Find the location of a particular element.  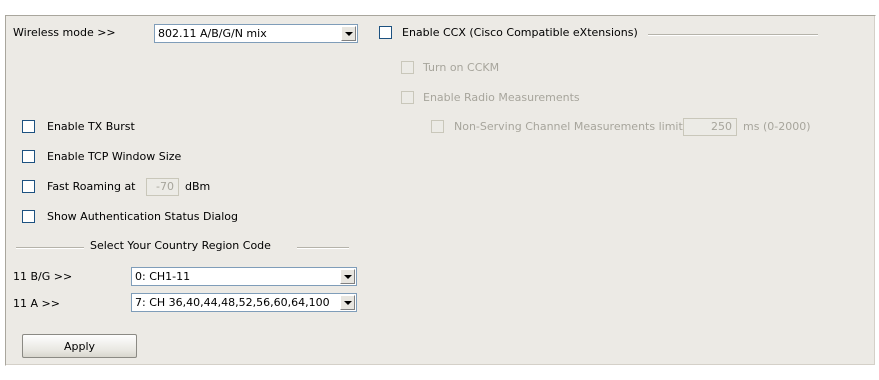

non-serving-channel-label: Non-Serving Channel Measurements limit is located at coordinates (568, 126).